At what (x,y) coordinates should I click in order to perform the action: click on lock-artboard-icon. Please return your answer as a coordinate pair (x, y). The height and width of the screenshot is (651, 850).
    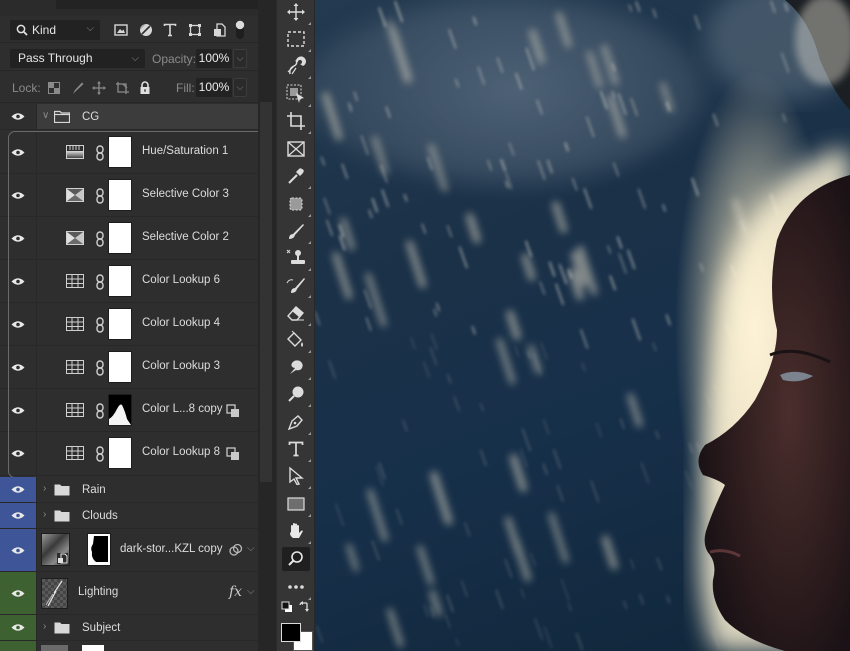
    Looking at the image, I should click on (122, 88).